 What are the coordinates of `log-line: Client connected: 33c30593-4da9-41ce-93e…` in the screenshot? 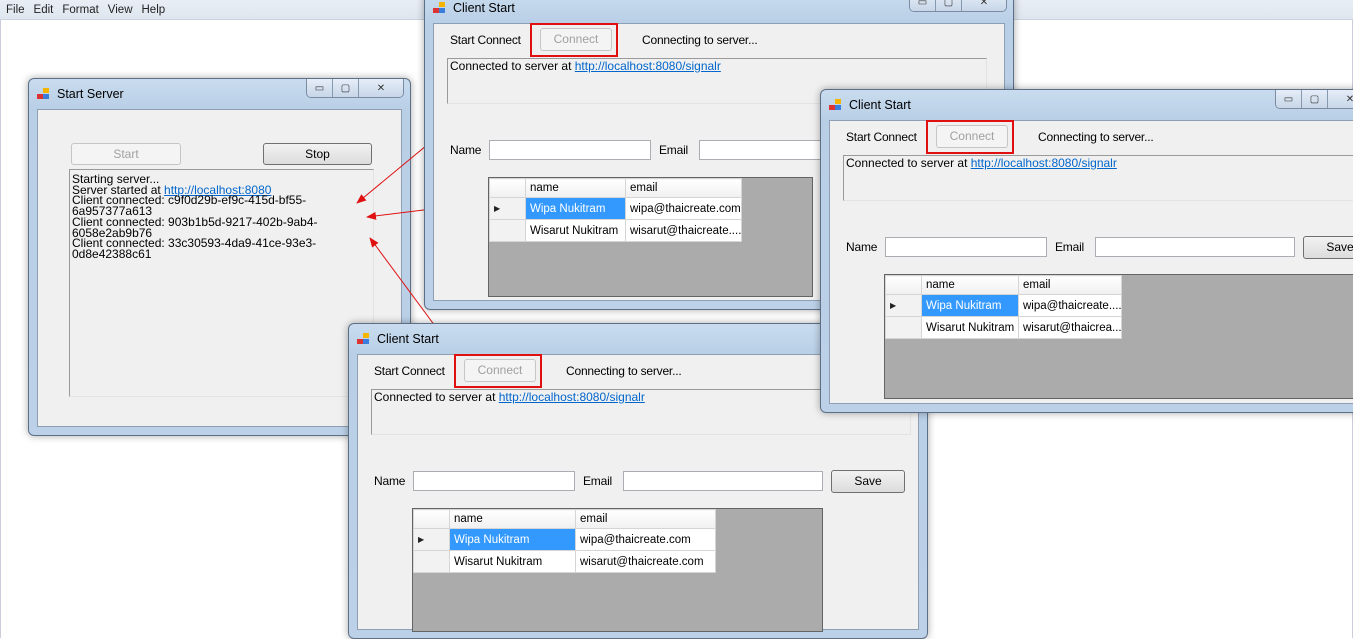 It's located at (194, 248).